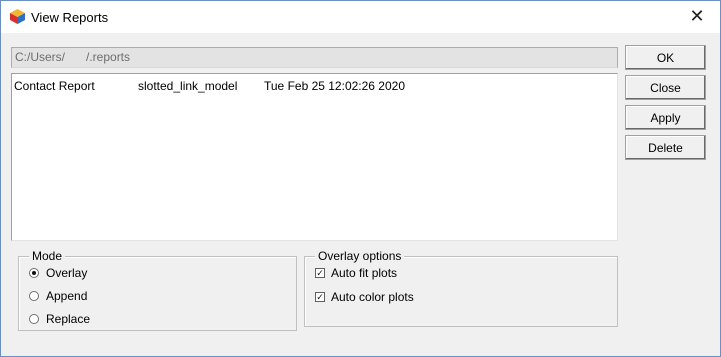 This screenshot has height=357, width=721. Describe the element at coordinates (68, 319) in the screenshot. I see `mode-replace-label: Replace` at that location.